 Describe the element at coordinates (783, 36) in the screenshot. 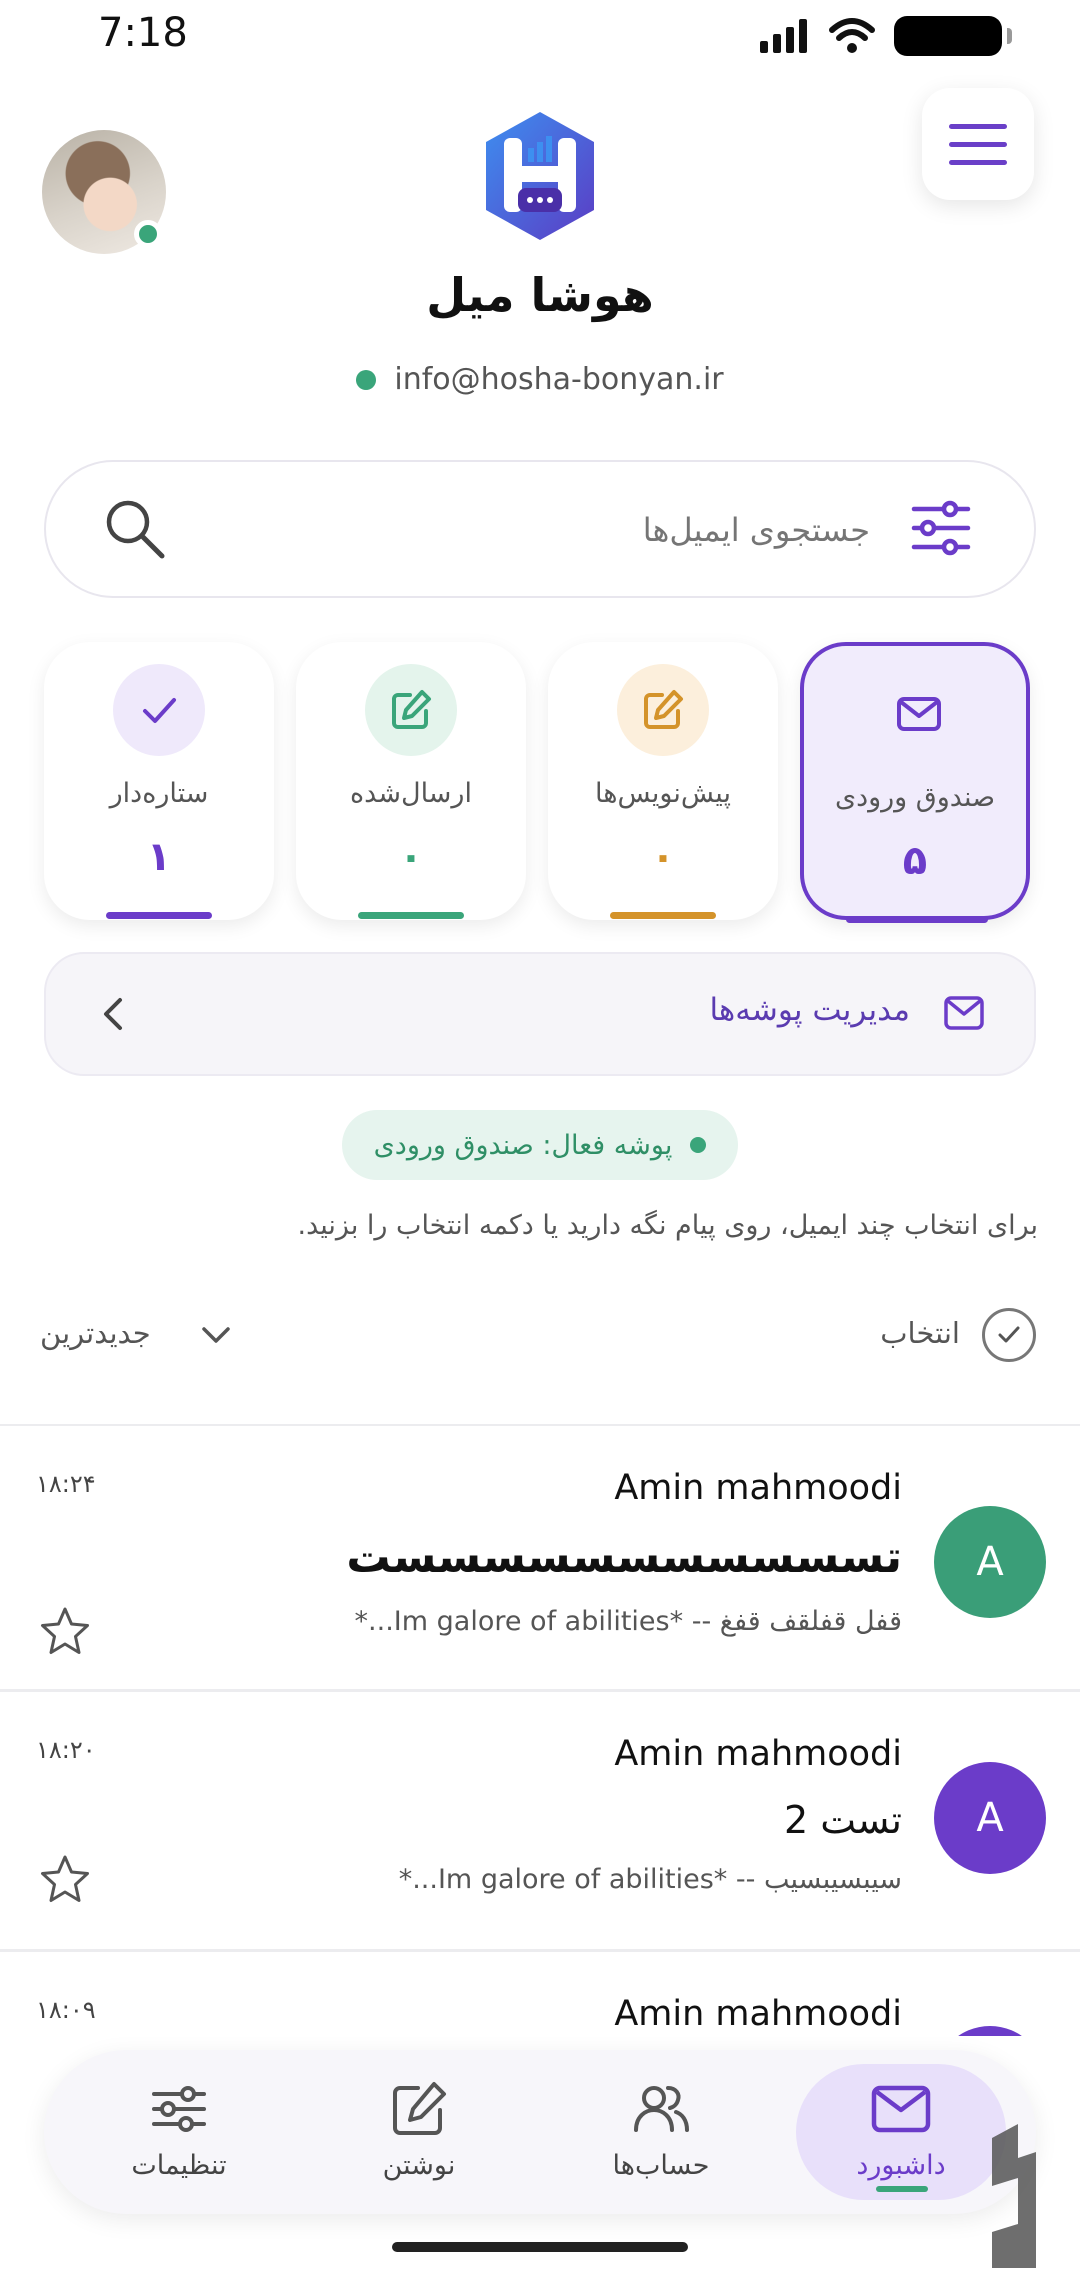

I see `signal-icon` at that location.